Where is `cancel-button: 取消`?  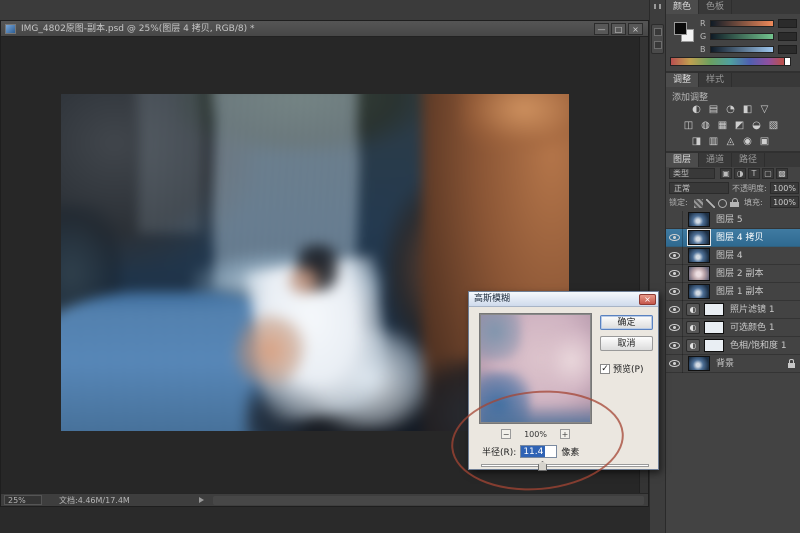
cancel-button: 取消 is located at coordinates (626, 343).